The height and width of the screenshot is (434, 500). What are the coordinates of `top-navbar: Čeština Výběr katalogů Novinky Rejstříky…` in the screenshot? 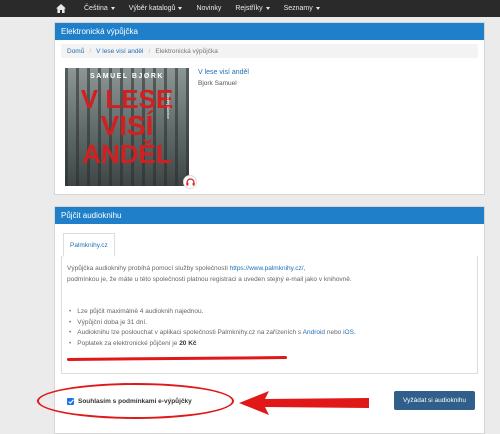 It's located at (250, 8).